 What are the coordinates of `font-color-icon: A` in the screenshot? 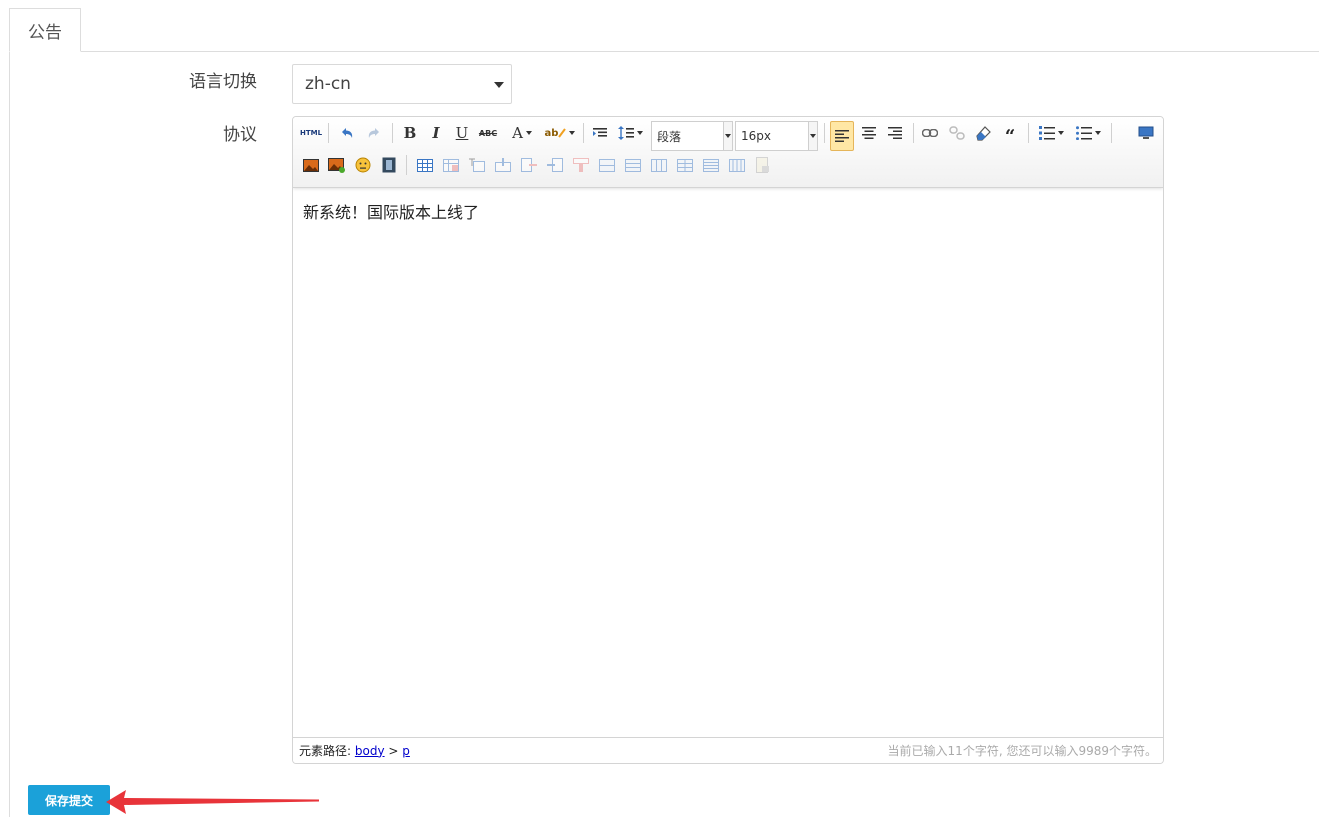 It's located at (522, 133).